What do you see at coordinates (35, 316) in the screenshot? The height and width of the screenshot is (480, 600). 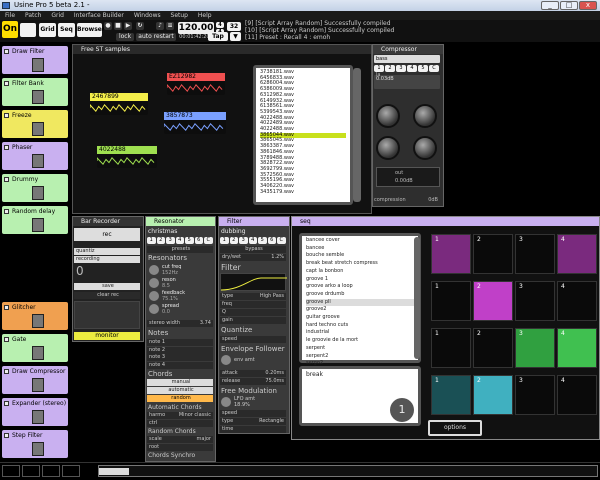 I see `sidebar-item: Glitcher` at bounding box center [35, 316].